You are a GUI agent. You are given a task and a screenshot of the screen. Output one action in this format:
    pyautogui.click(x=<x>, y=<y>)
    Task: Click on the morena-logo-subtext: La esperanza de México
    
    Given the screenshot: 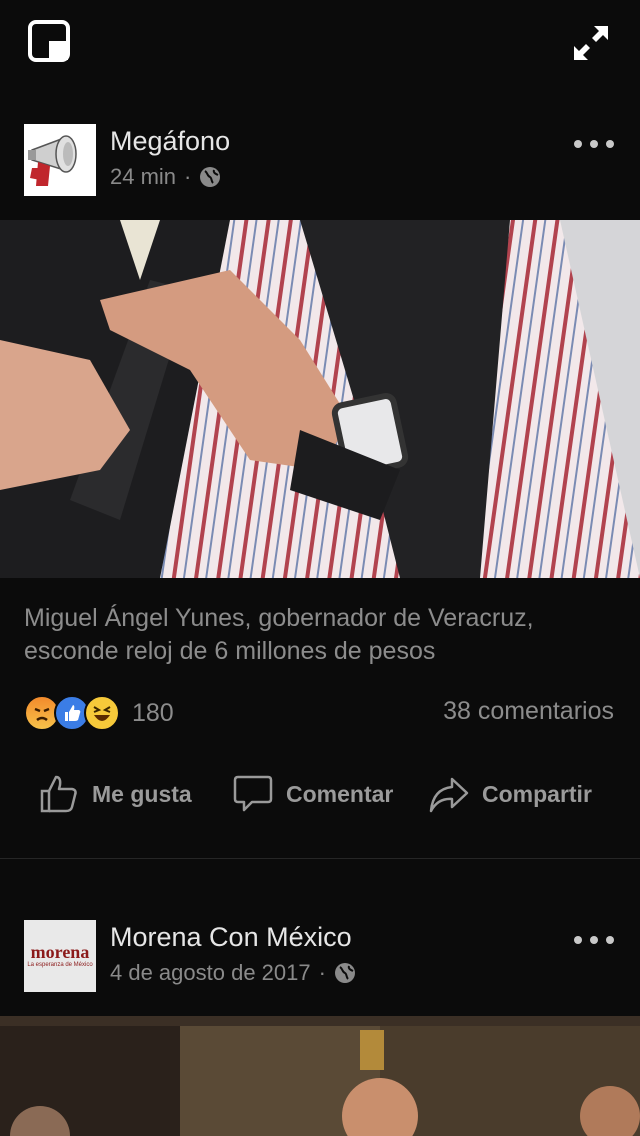 What is the action you would take?
    pyautogui.click(x=60, y=965)
    